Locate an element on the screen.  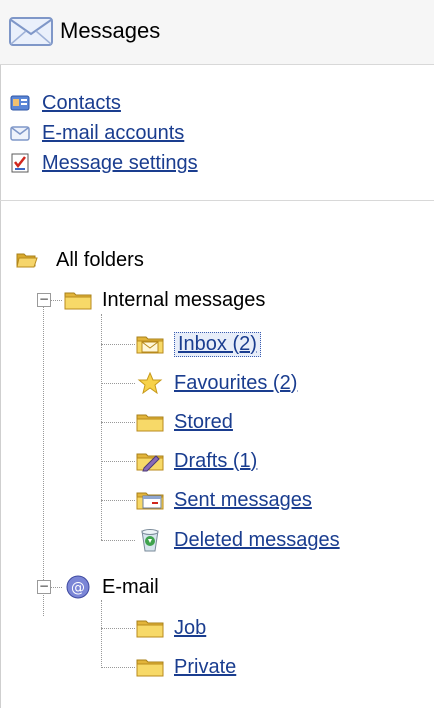
tree-item-private: Private is located at coordinates (186, 667).